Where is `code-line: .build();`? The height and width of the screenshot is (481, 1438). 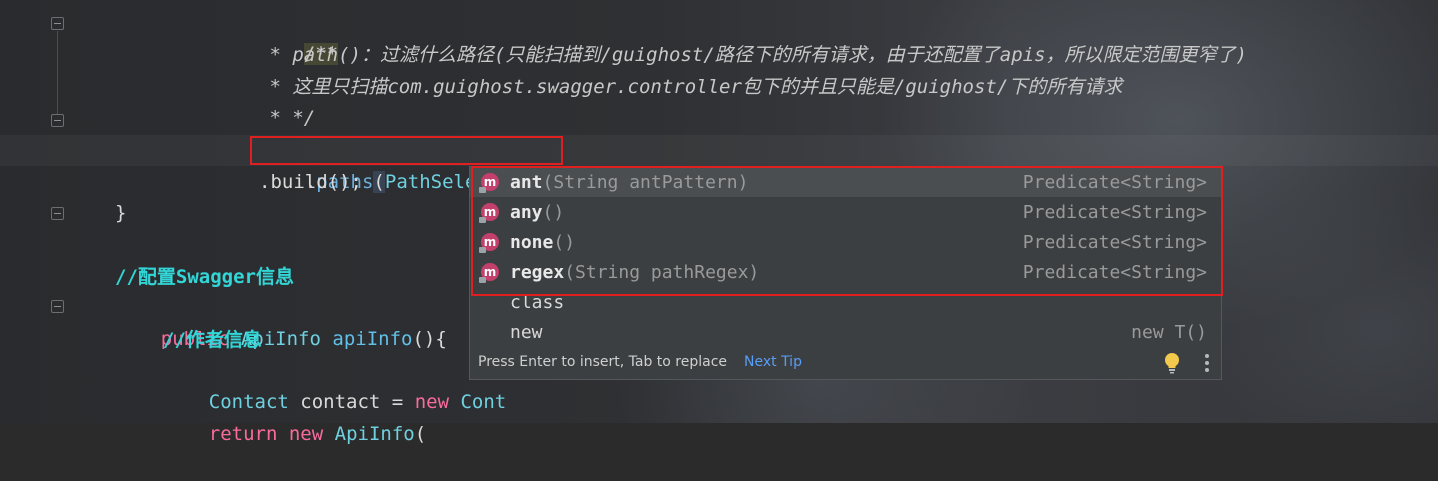
code-line: .build(); is located at coordinates (310, 182).